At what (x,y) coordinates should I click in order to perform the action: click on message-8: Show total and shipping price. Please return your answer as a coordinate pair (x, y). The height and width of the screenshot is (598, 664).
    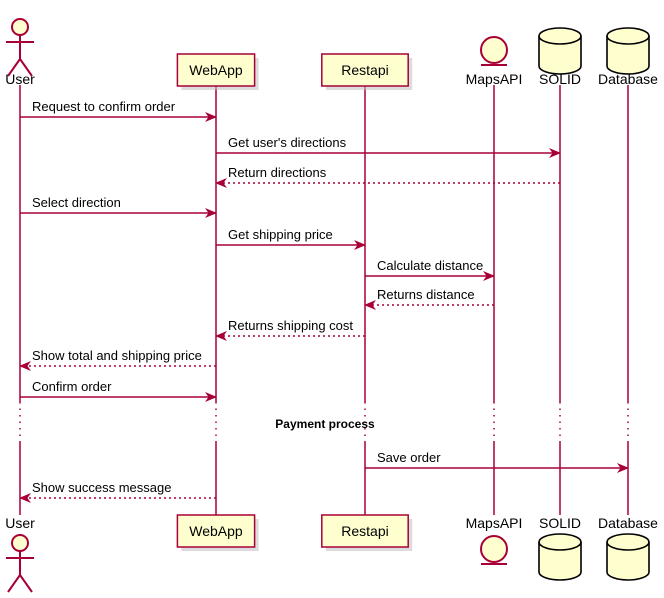
    Looking at the image, I should click on (117, 359).